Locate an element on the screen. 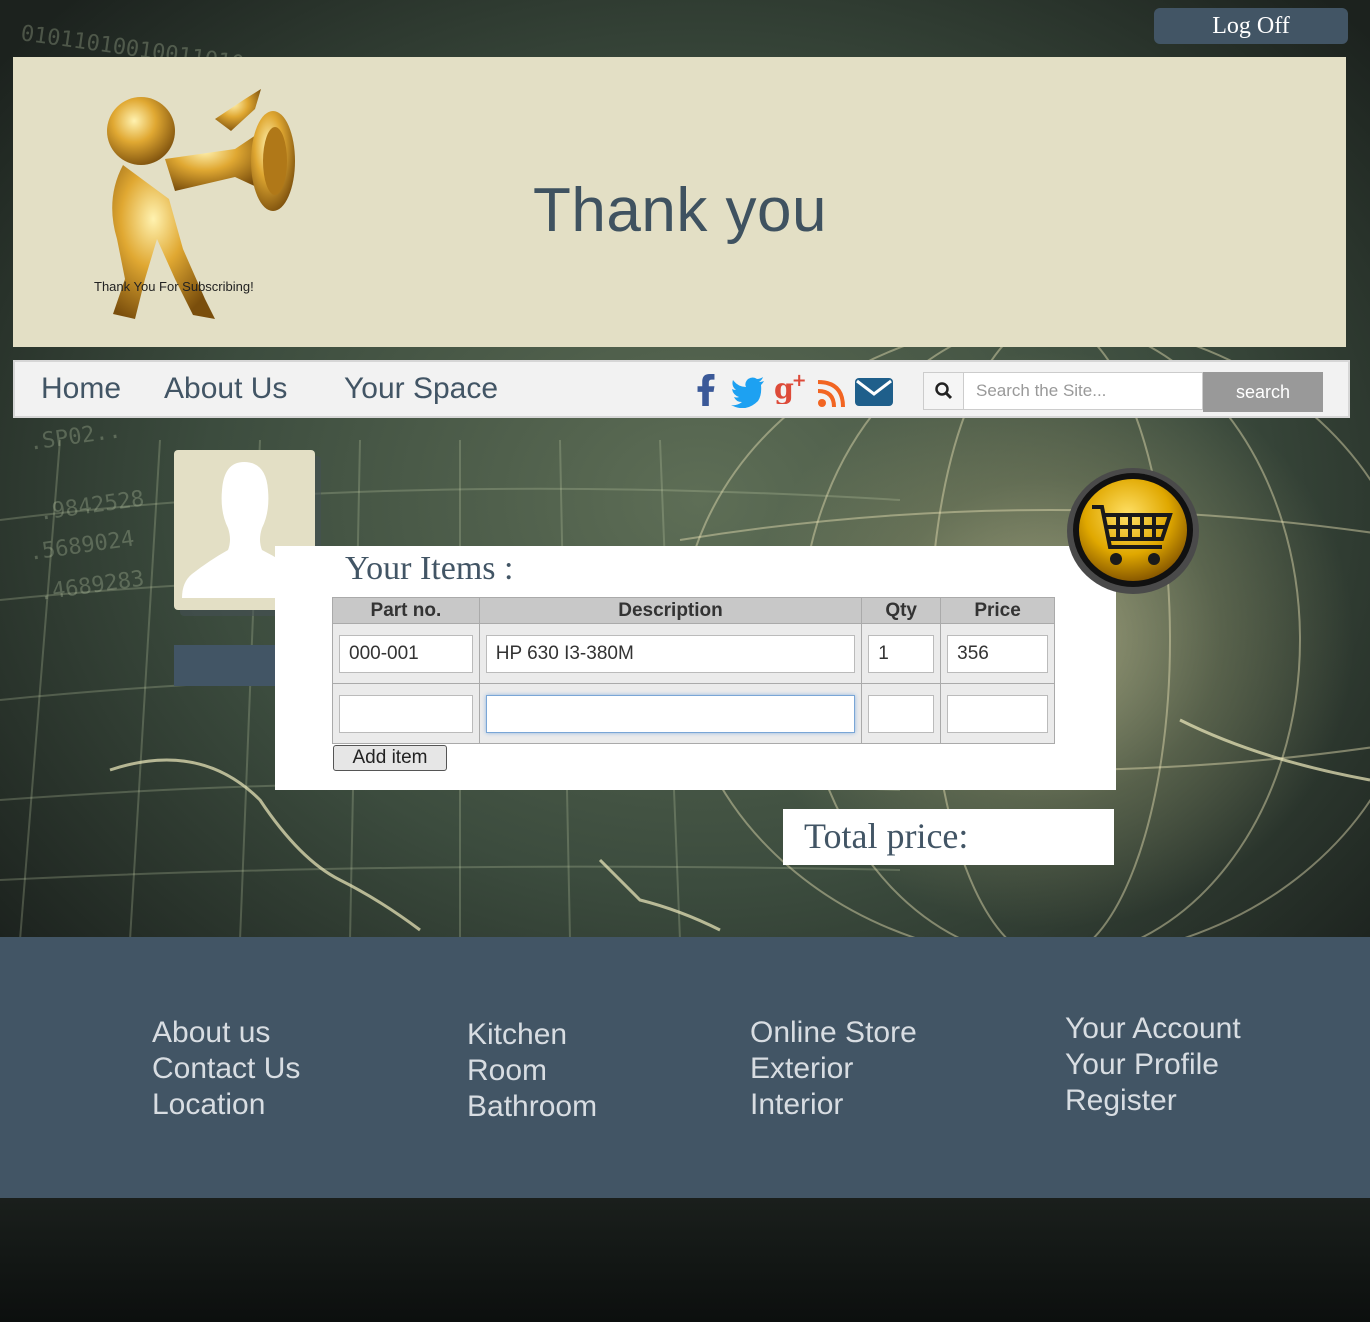 This screenshot has height=1322, width=1370. rss-icon is located at coordinates (832, 394).